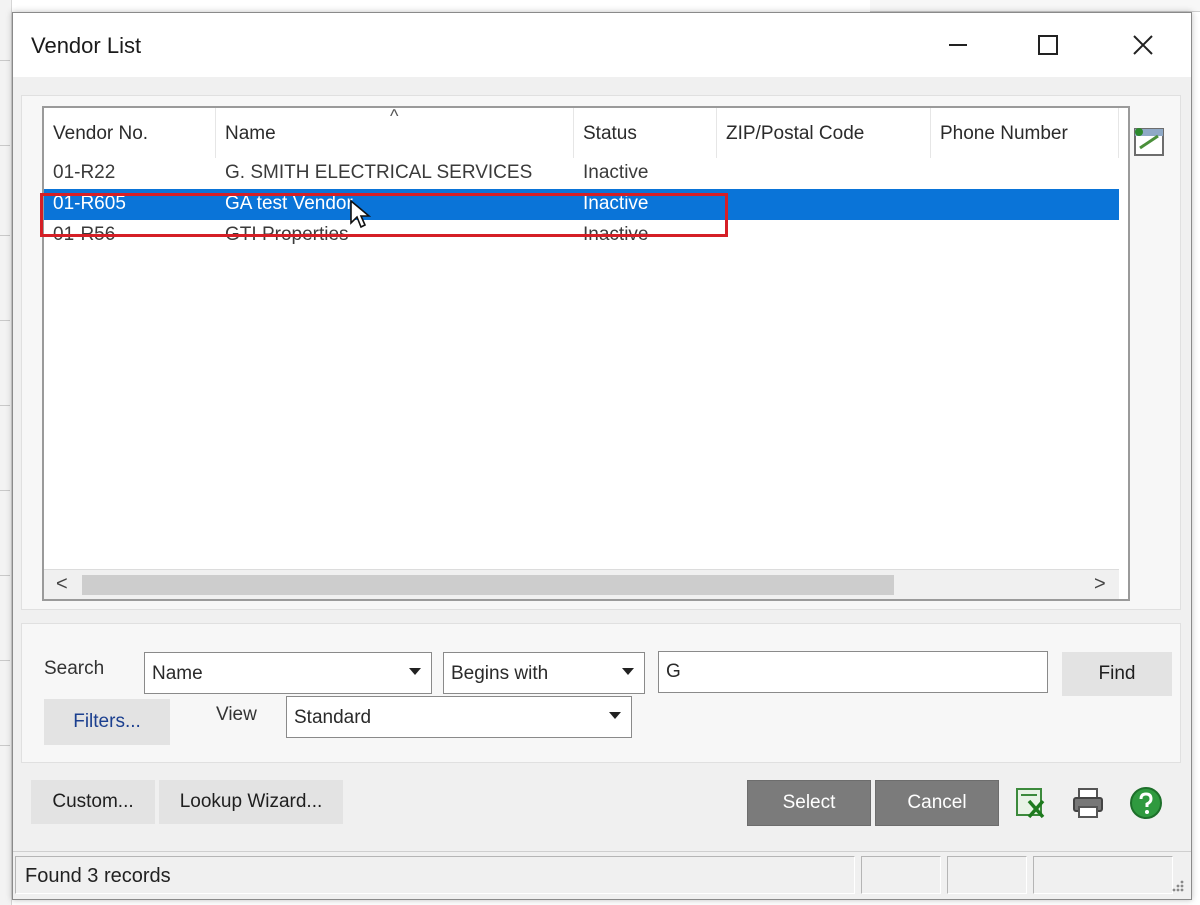 Image resolution: width=1200 pixels, height=905 pixels. I want to click on search-field-value: Name, so click(177, 673).